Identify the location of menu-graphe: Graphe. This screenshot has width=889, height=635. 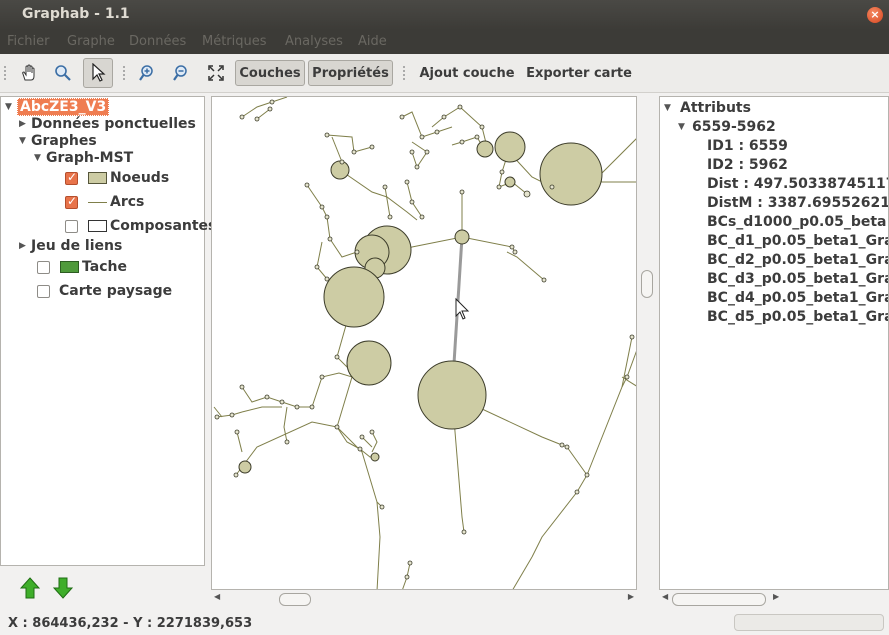
(91, 41).